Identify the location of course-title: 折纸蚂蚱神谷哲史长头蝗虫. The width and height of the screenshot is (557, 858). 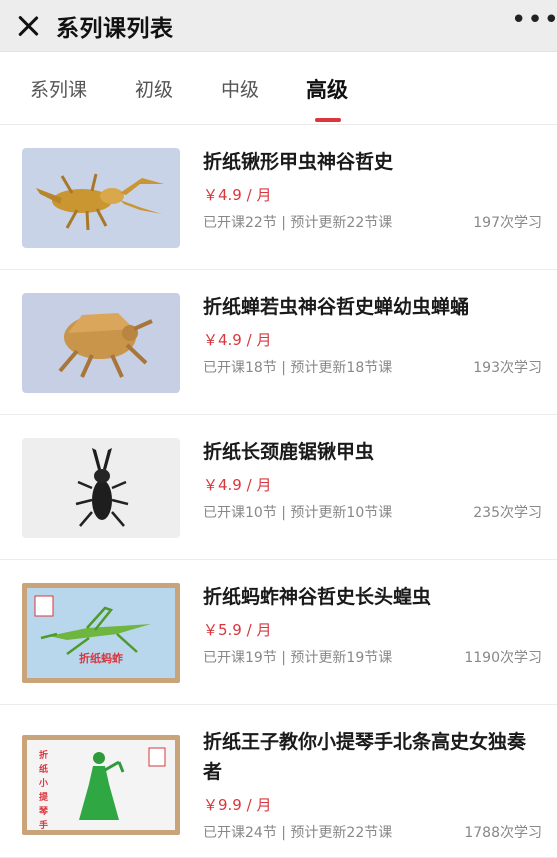
(317, 597).